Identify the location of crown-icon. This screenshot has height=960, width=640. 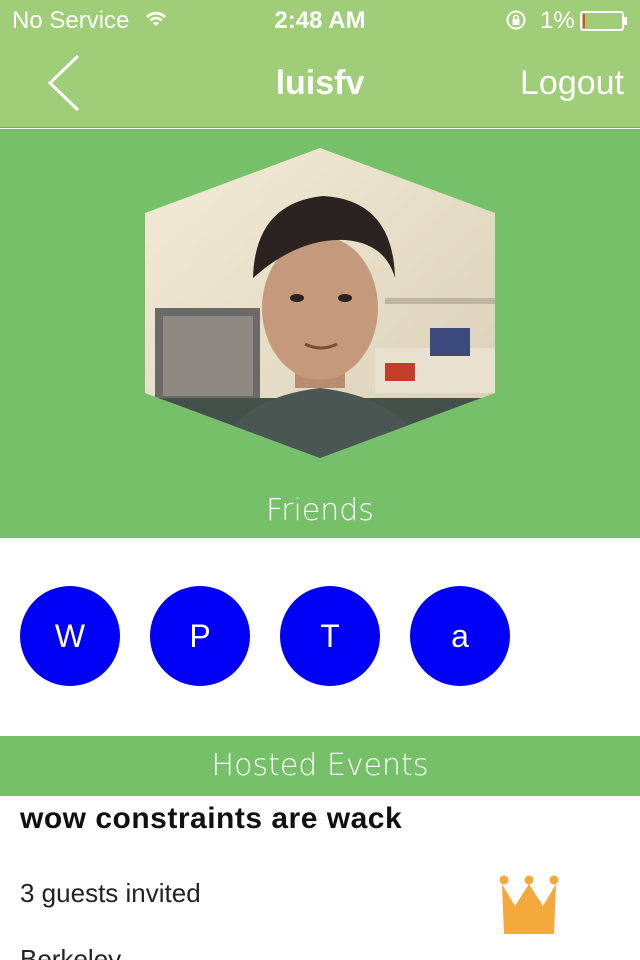
(529, 904).